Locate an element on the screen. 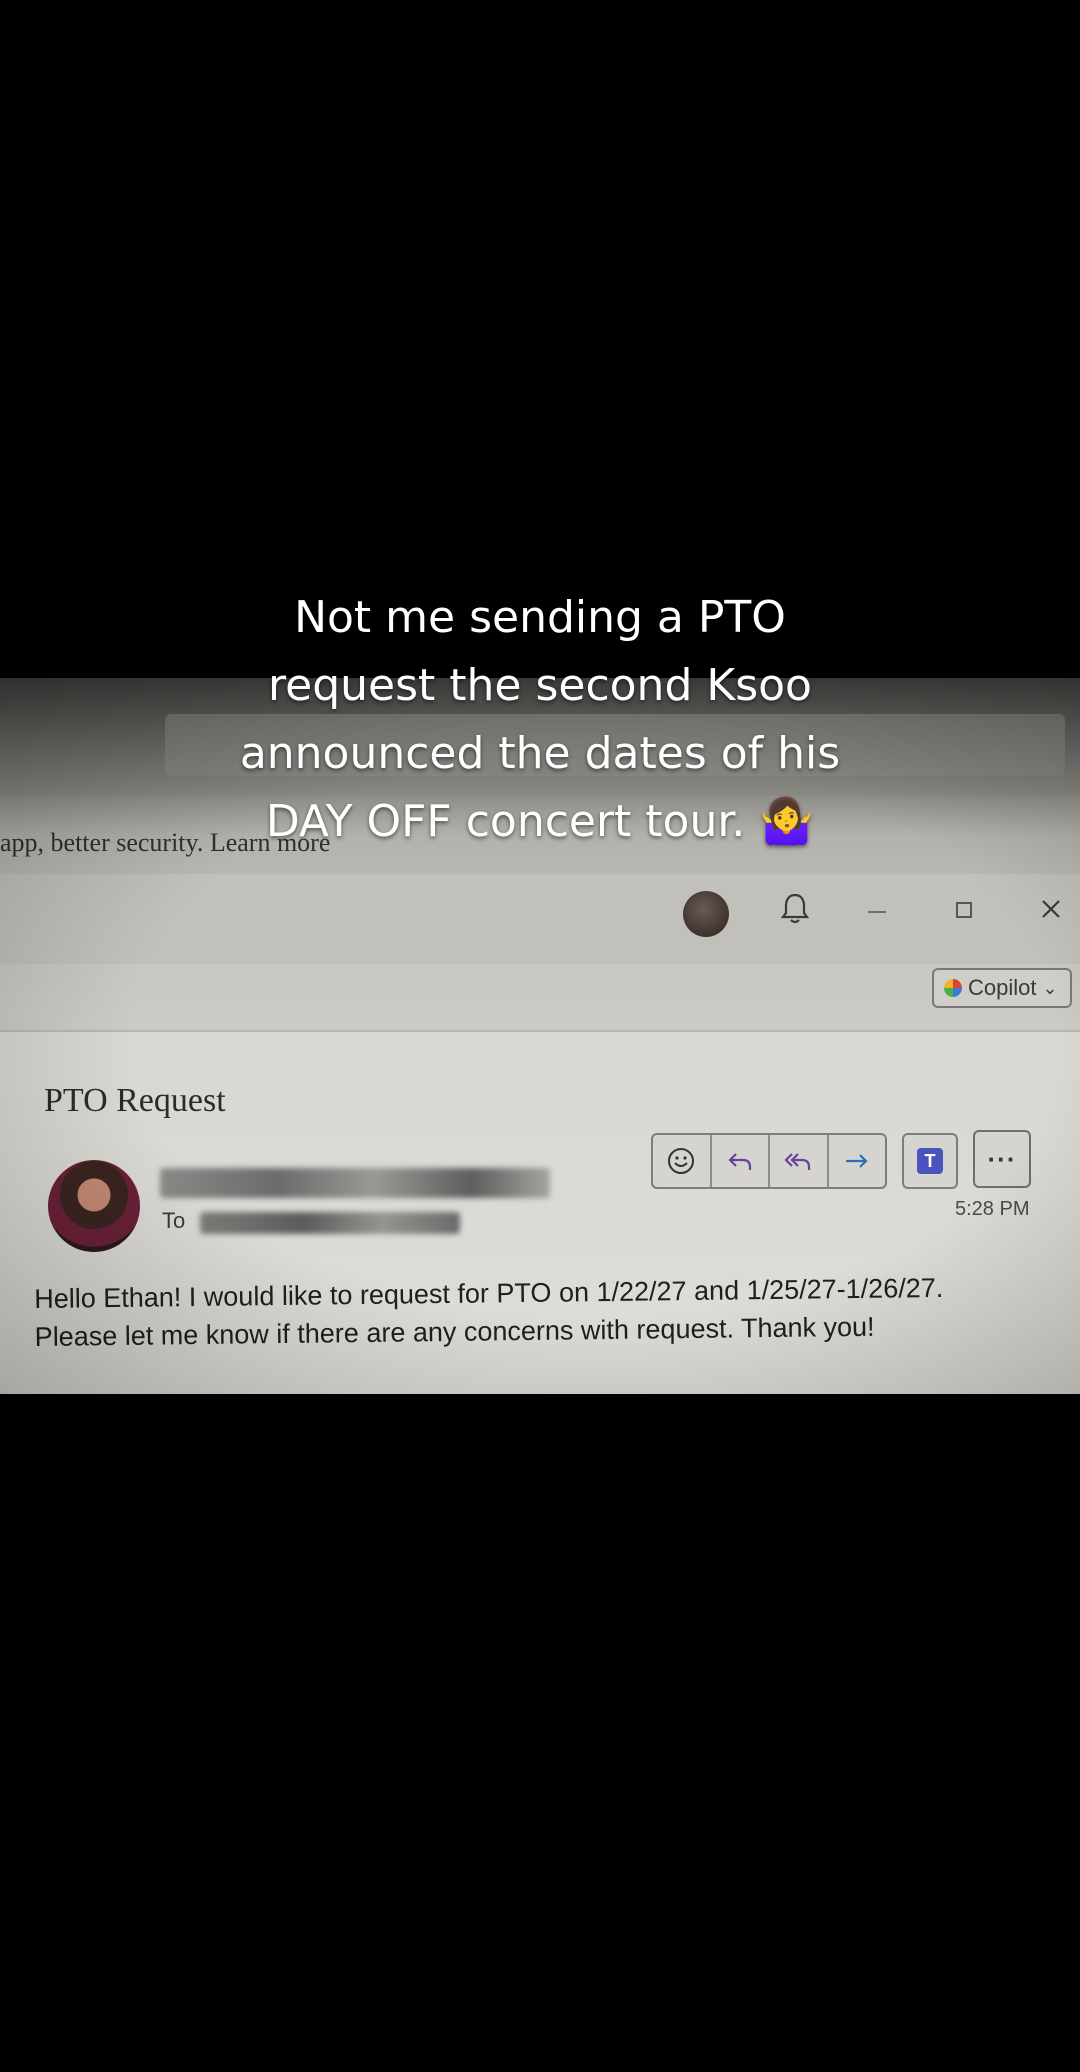 This screenshot has height=2072, width=1080. copilot-label: Copilot is located at coordinates (1002, 987).